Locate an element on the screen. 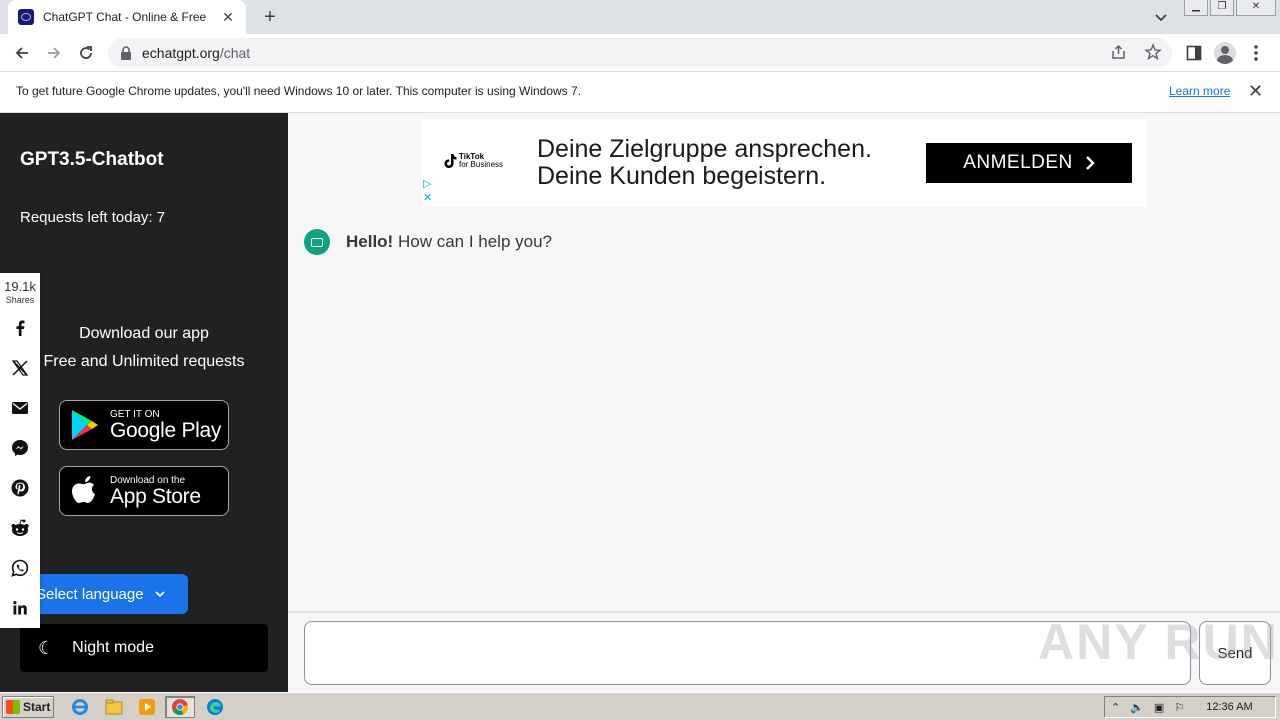 The width and height of the screenshot is (1280, 720). url-text: echatgpt.org/chat is located at coordinates (196, 53).